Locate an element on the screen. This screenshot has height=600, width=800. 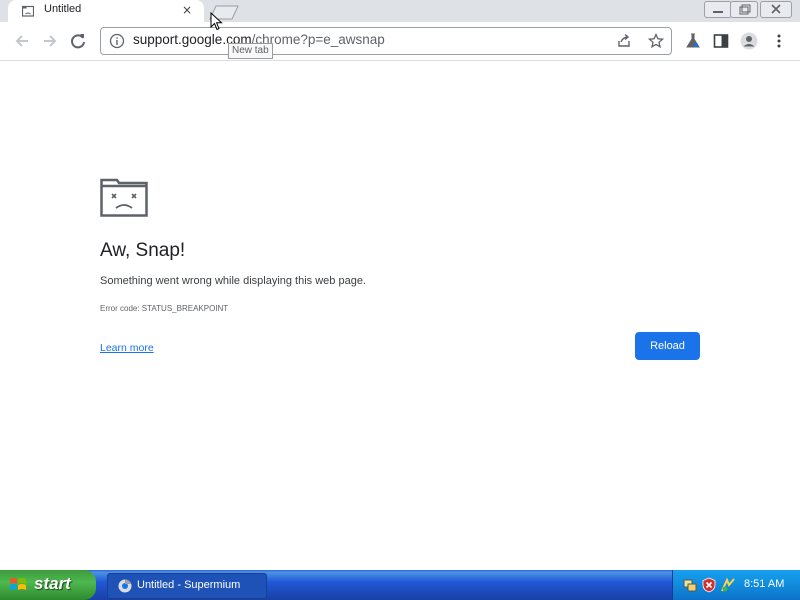
error-title: Aw, Snap! is located at coordinates (143, 250).